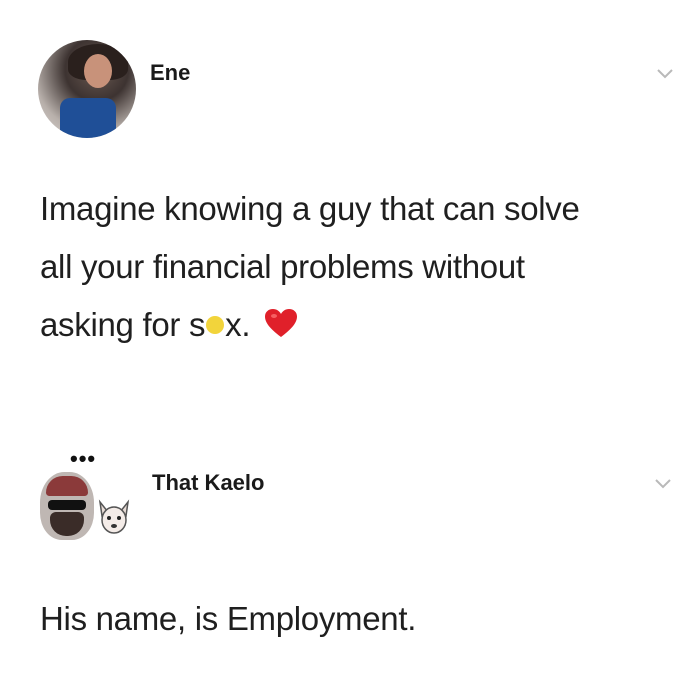  What do you see at coordinates (170, 73) in the screenshot?
I see `author-name: Ene` at bounding box center [170, 73].